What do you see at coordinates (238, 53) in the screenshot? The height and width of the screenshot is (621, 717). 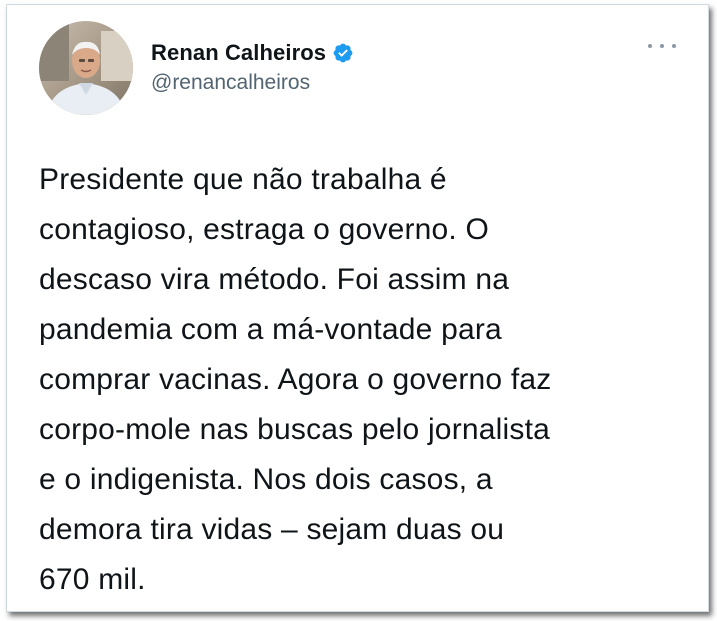 I see `author-display-name: Renan Calheiros` at bounding box center [238, 53].